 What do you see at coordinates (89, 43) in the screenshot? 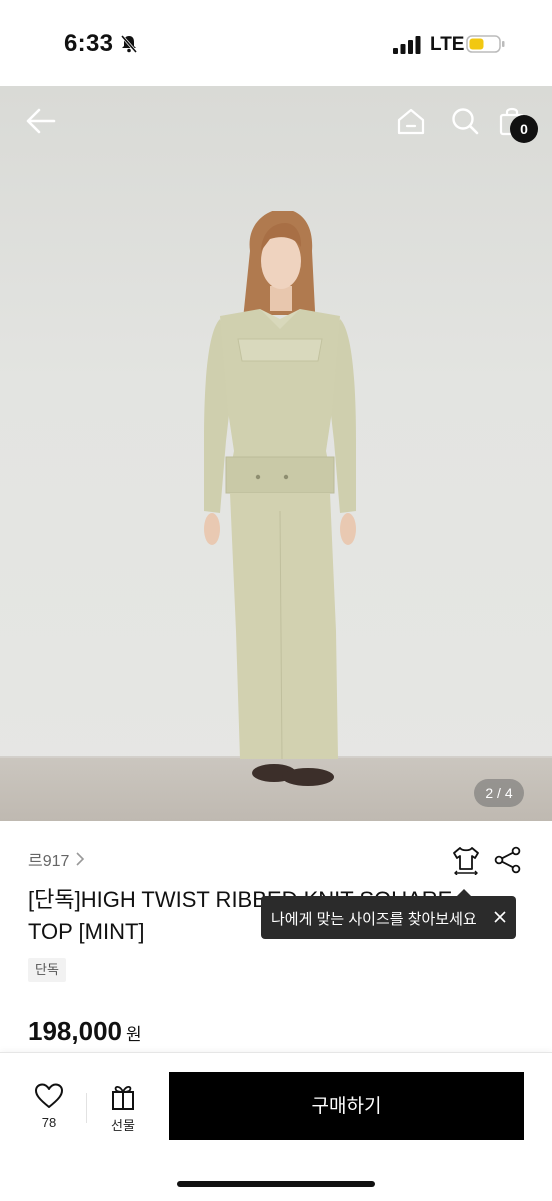
I see `status-time: 6:33` at bounding box center [89, 43].